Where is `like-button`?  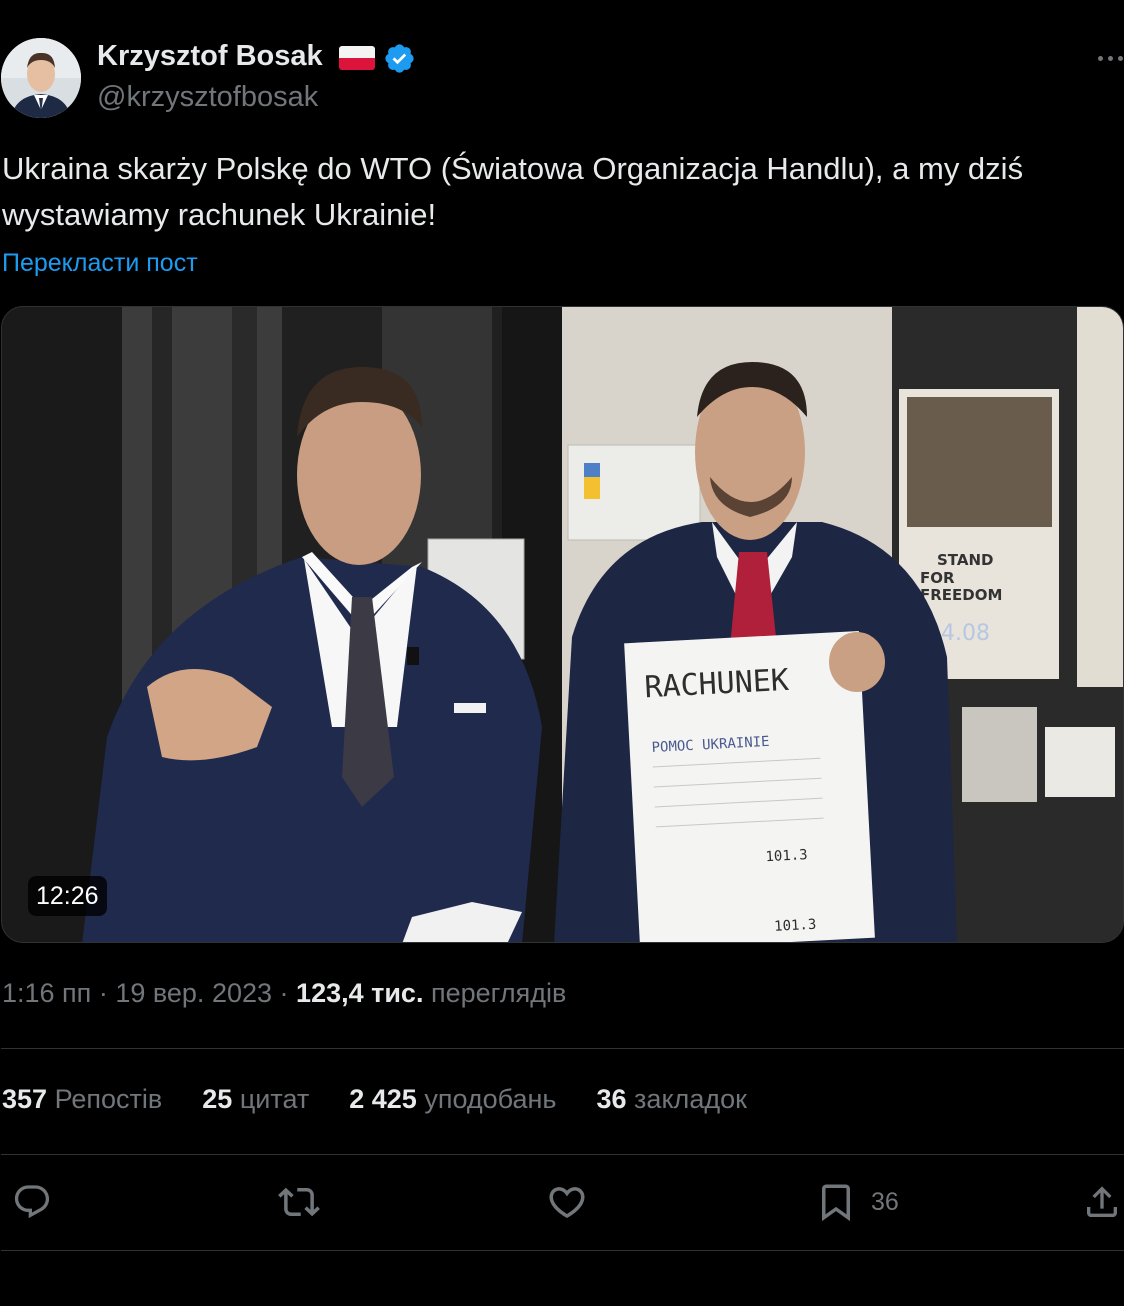 like-button is located at coordinates (567, 1202).